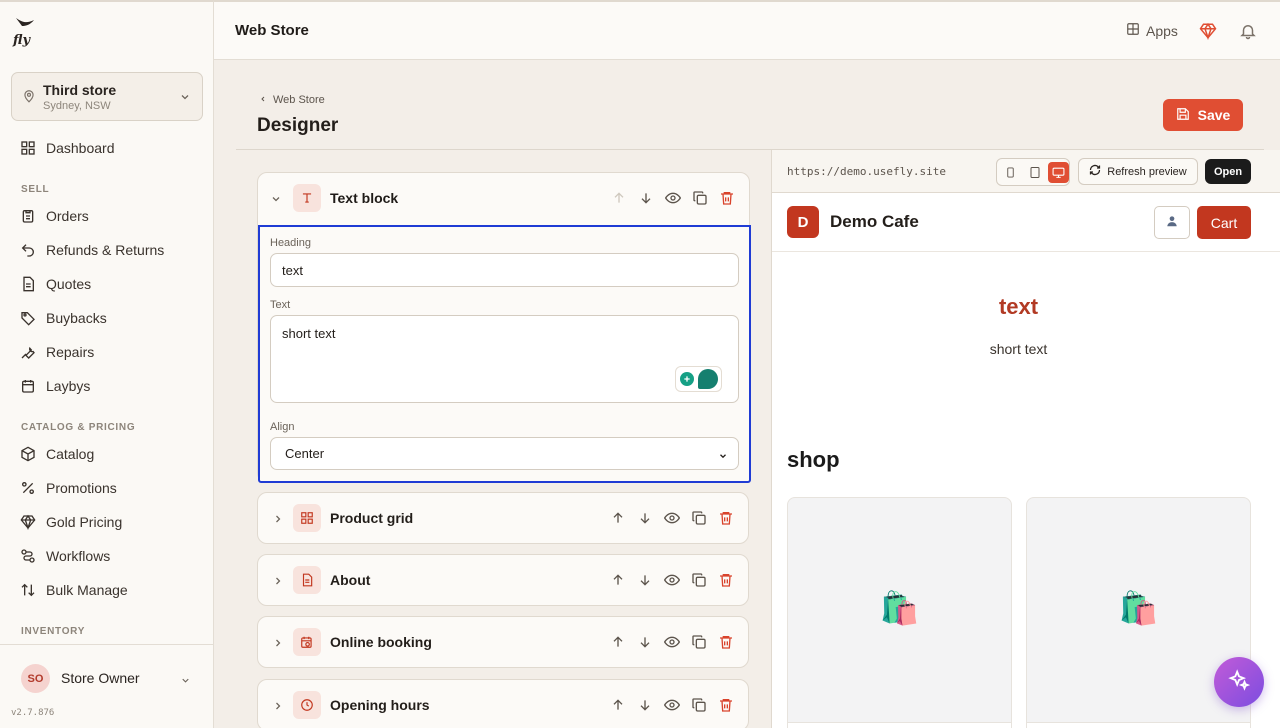 The image size is (1280, 728). I want to click on align-label: Align, so click(282, 427).